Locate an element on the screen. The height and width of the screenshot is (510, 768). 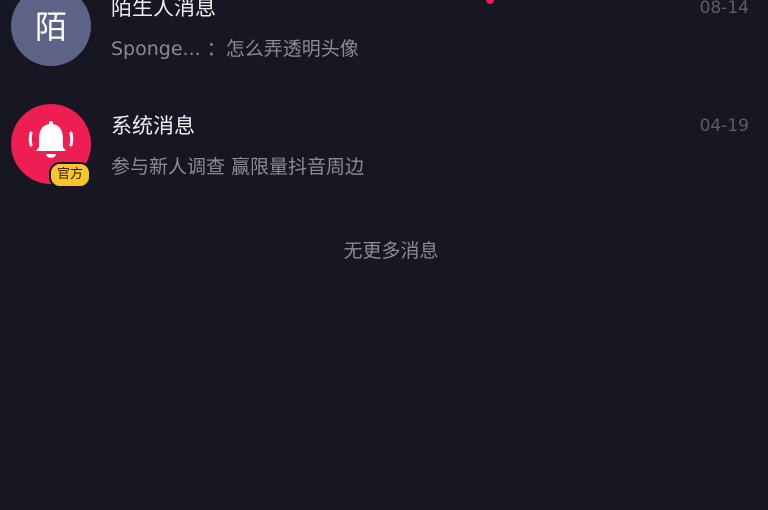
message-title: 陌生人消息 is located at coordinates (163, 10).